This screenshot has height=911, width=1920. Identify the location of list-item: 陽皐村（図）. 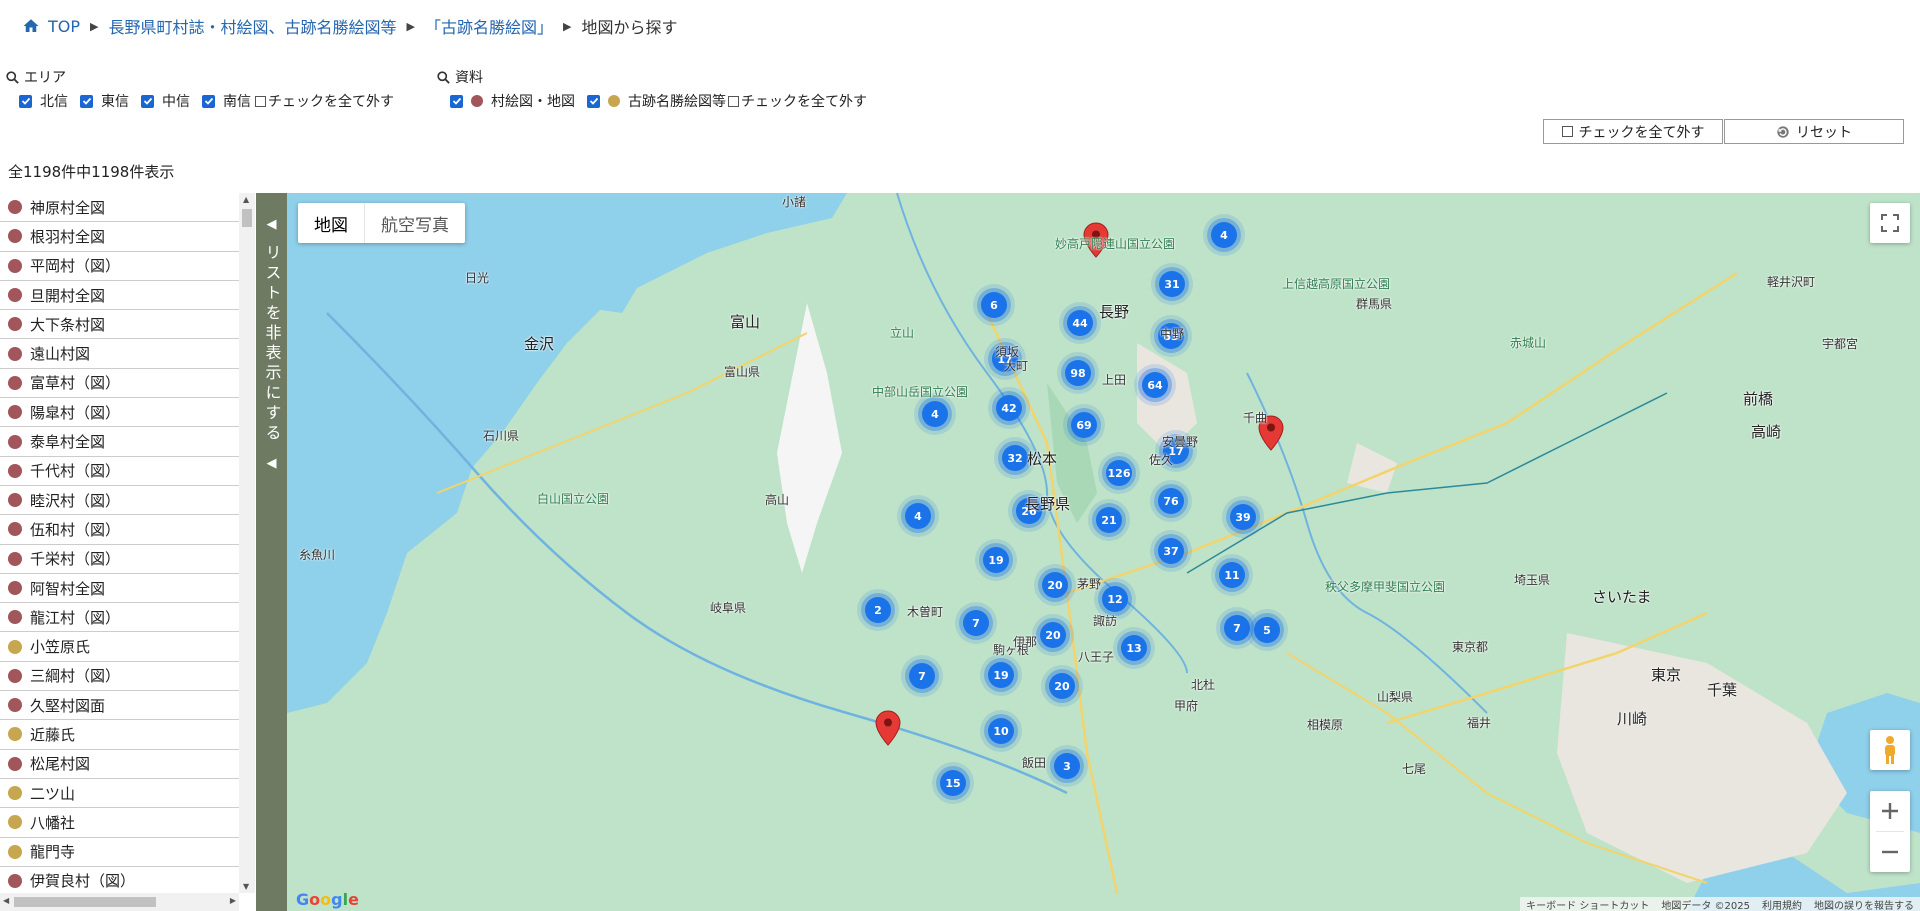
(119, 413).